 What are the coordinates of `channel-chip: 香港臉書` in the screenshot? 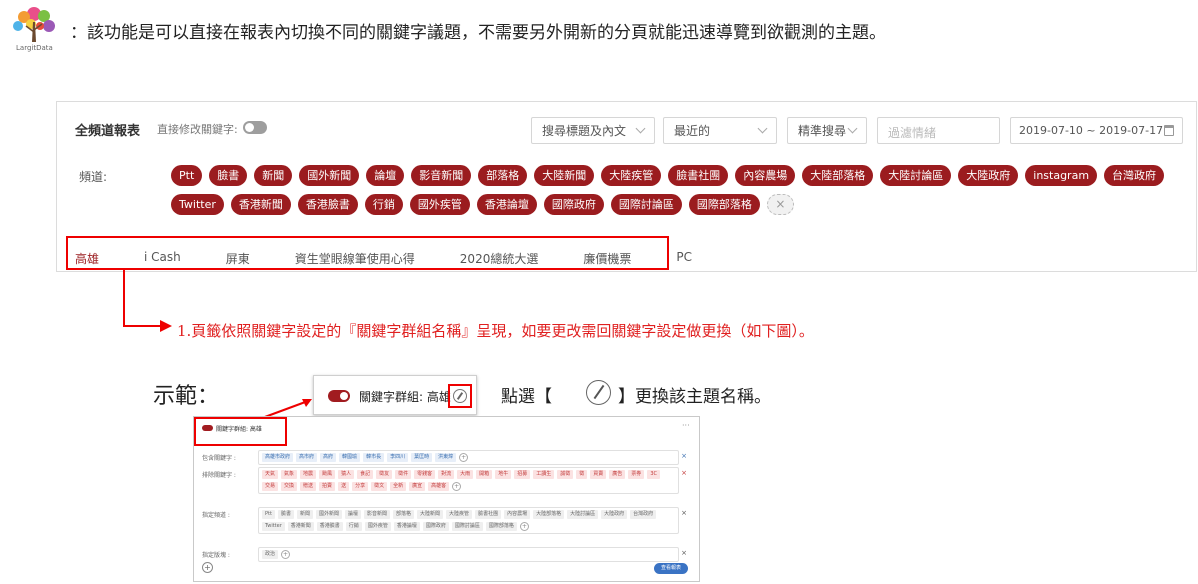 It's located at (327, 204).